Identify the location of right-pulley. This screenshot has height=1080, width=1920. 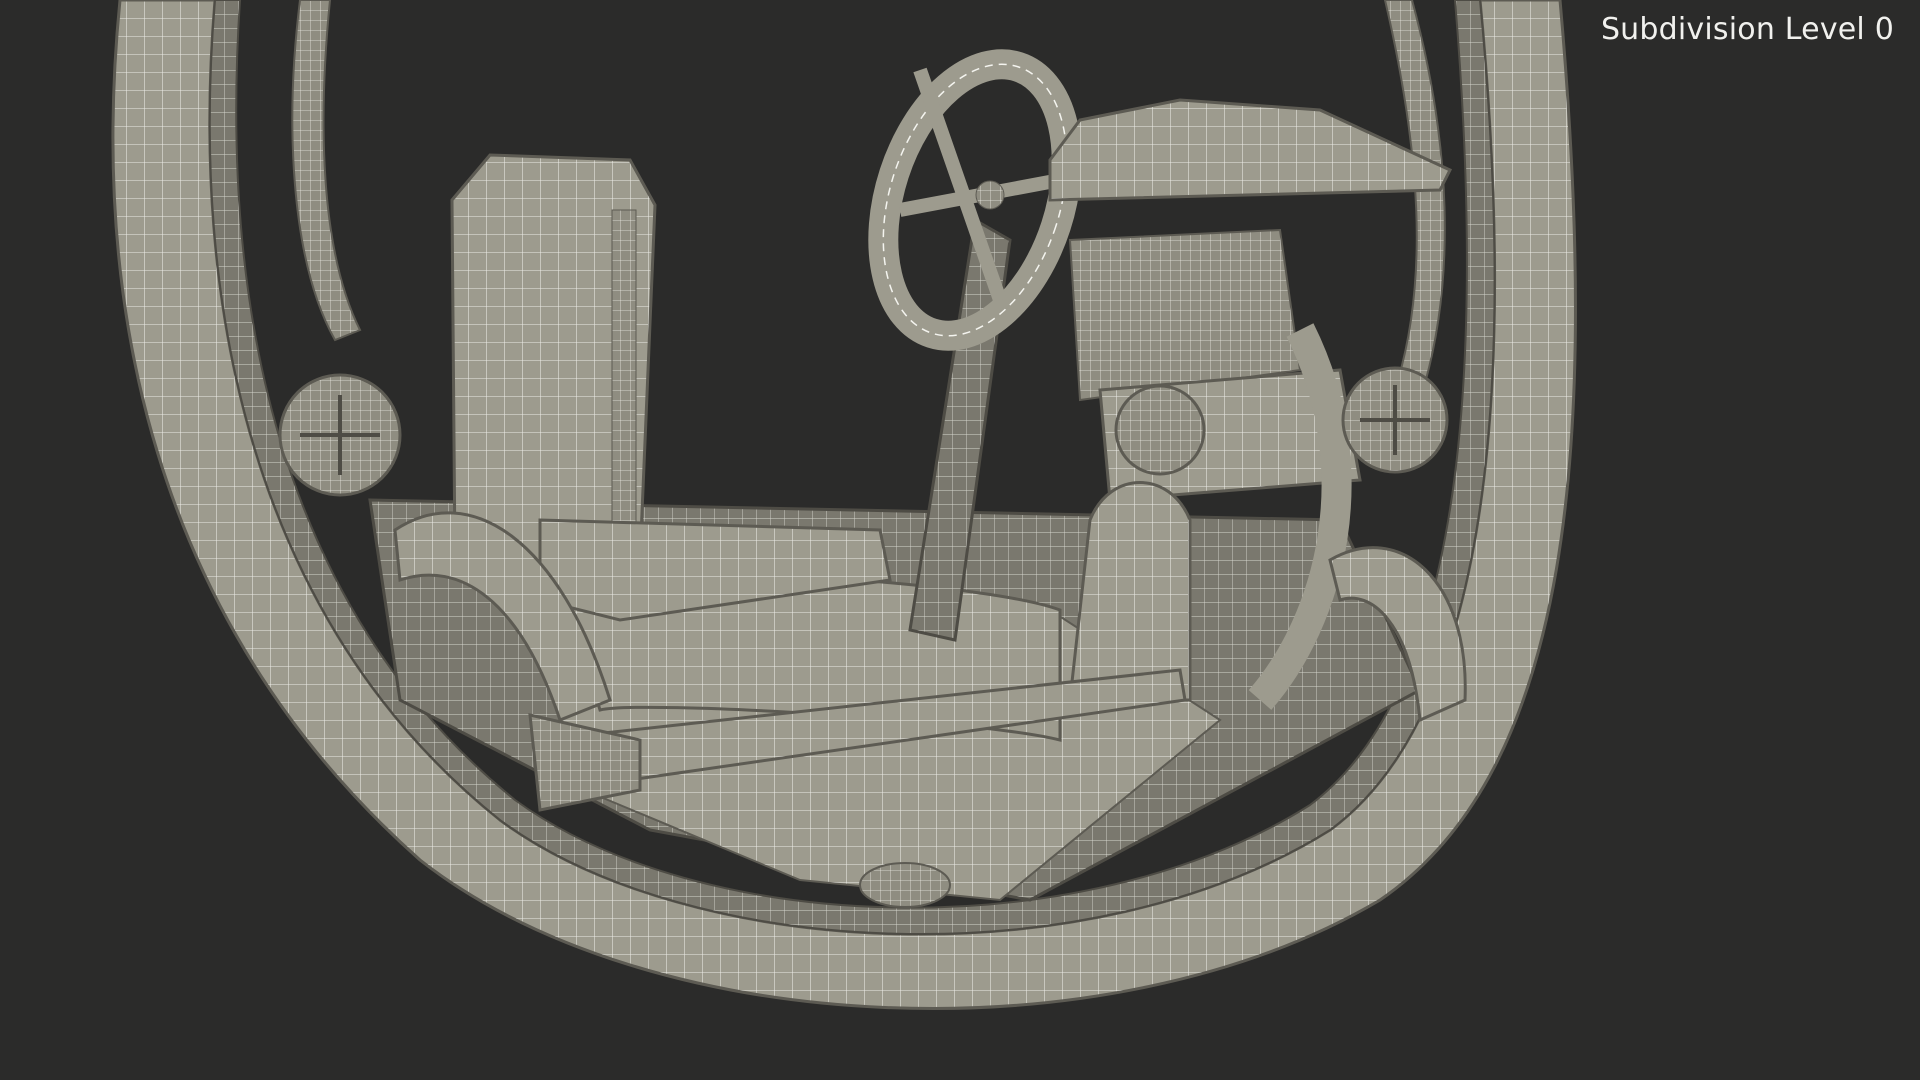
(1395, 420).